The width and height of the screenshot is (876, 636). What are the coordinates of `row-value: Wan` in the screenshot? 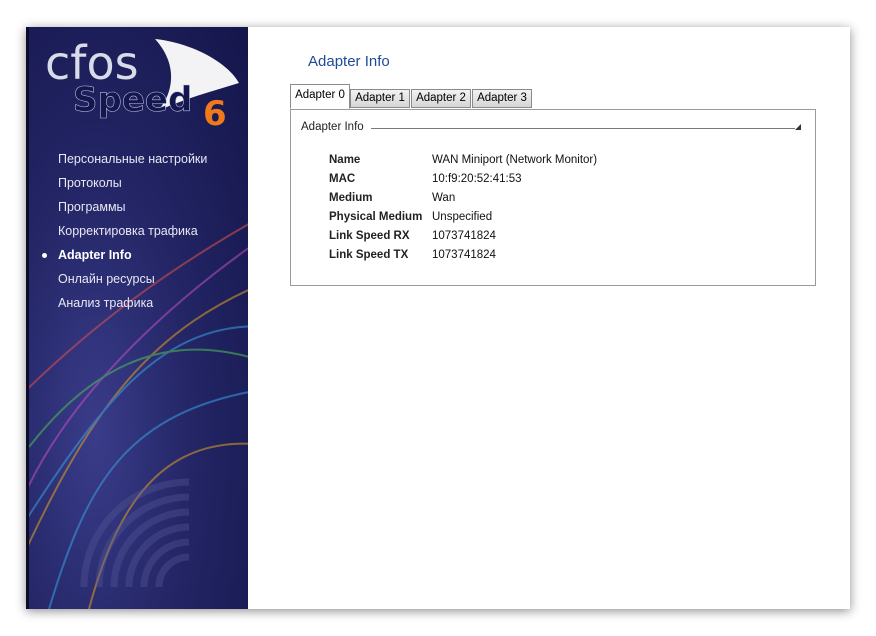 It's located at (444, 197).